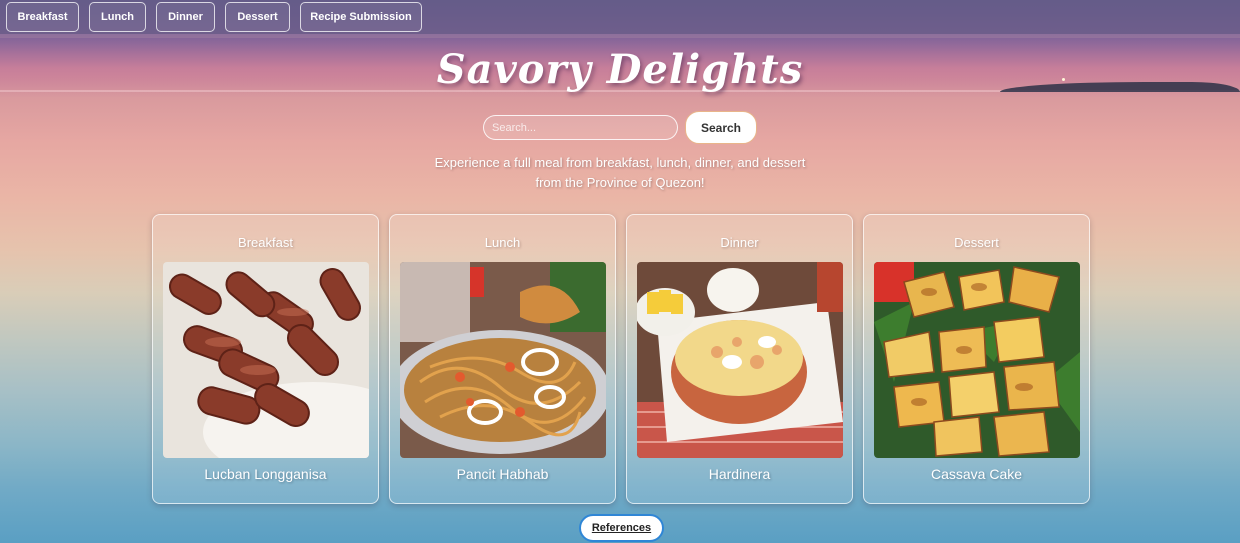 This screenshot has height=543, width=1240. Describe the element at coordinates (976, 474) in the screenshot. I see `card-dish-name: Cassava Cake` at that location.